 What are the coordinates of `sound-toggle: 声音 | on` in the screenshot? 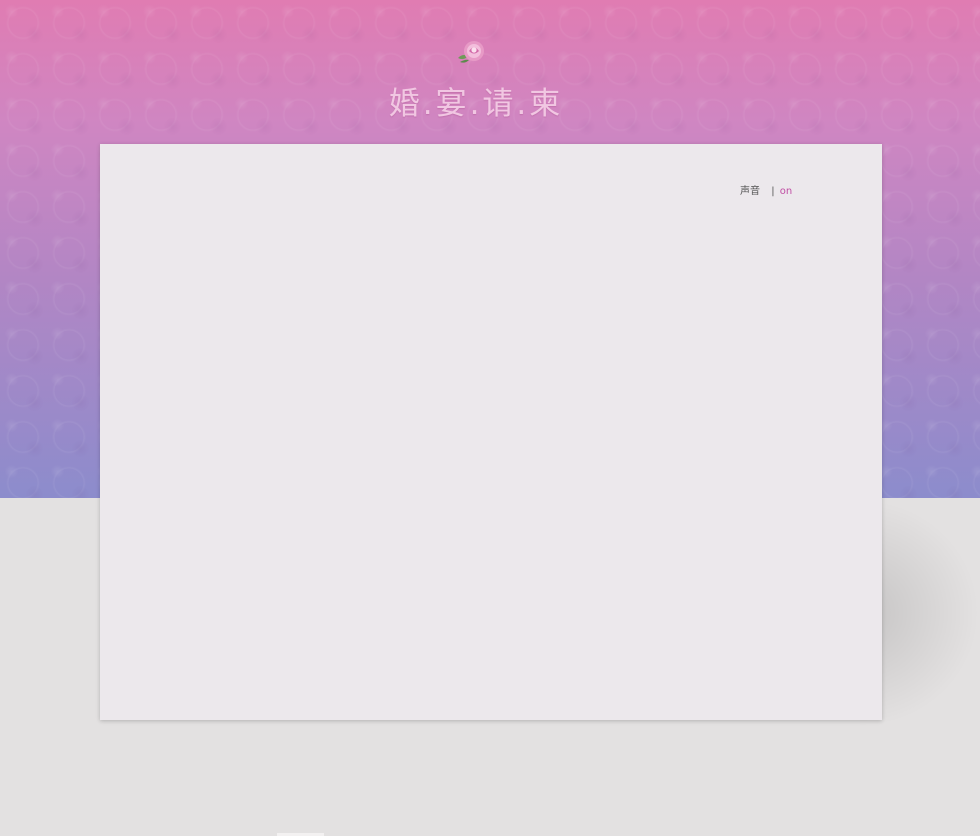 It's located at (766, 192).